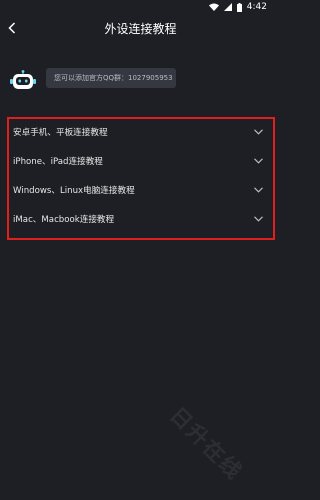  I want to click on qq-group-notice-text: 您可以添加官方QQ群：1027905953, so click(113, 78).